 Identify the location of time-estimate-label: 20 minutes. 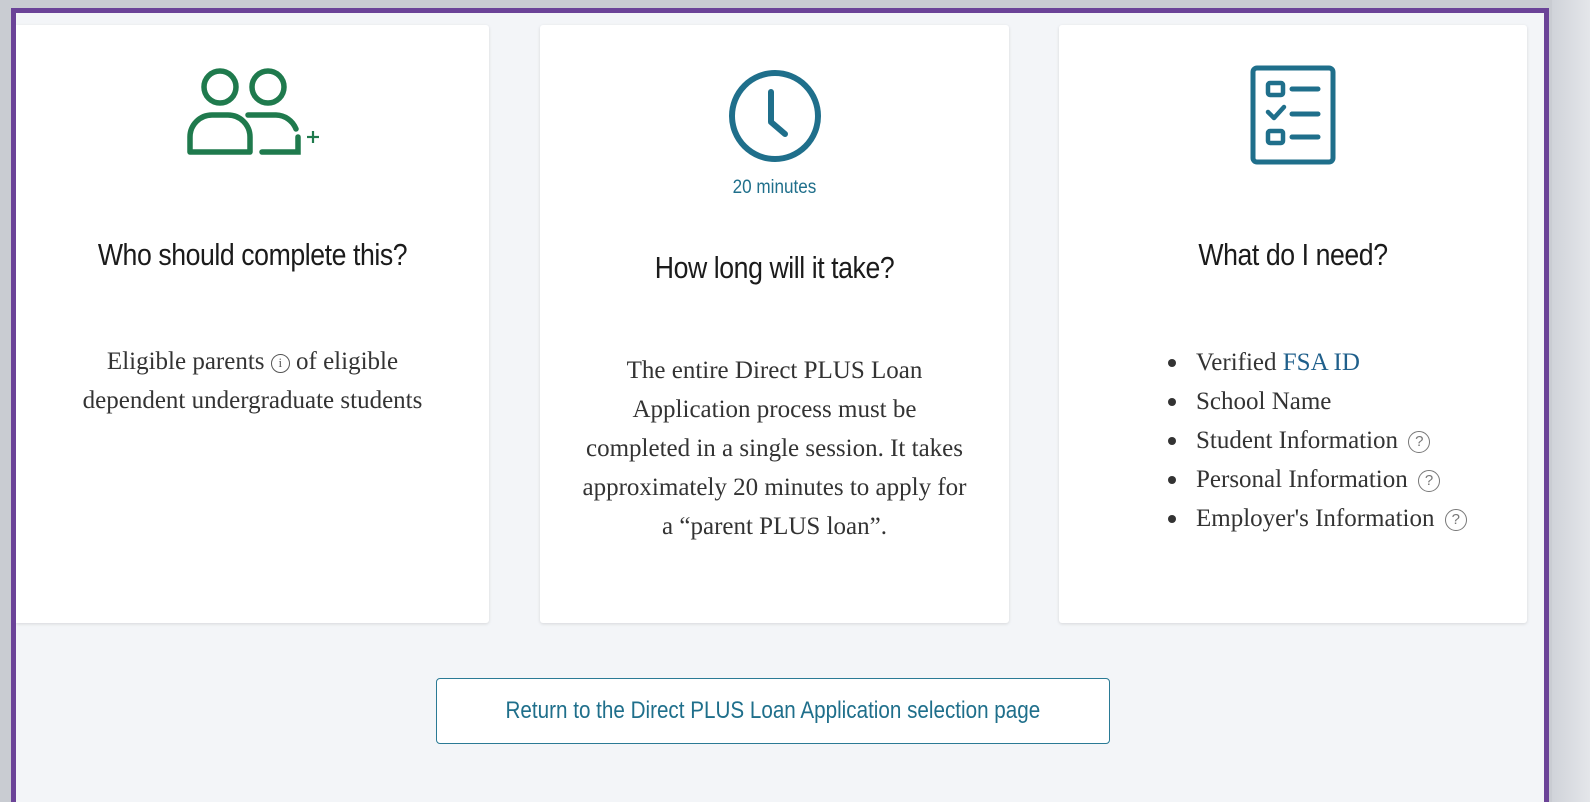
(774, 187).